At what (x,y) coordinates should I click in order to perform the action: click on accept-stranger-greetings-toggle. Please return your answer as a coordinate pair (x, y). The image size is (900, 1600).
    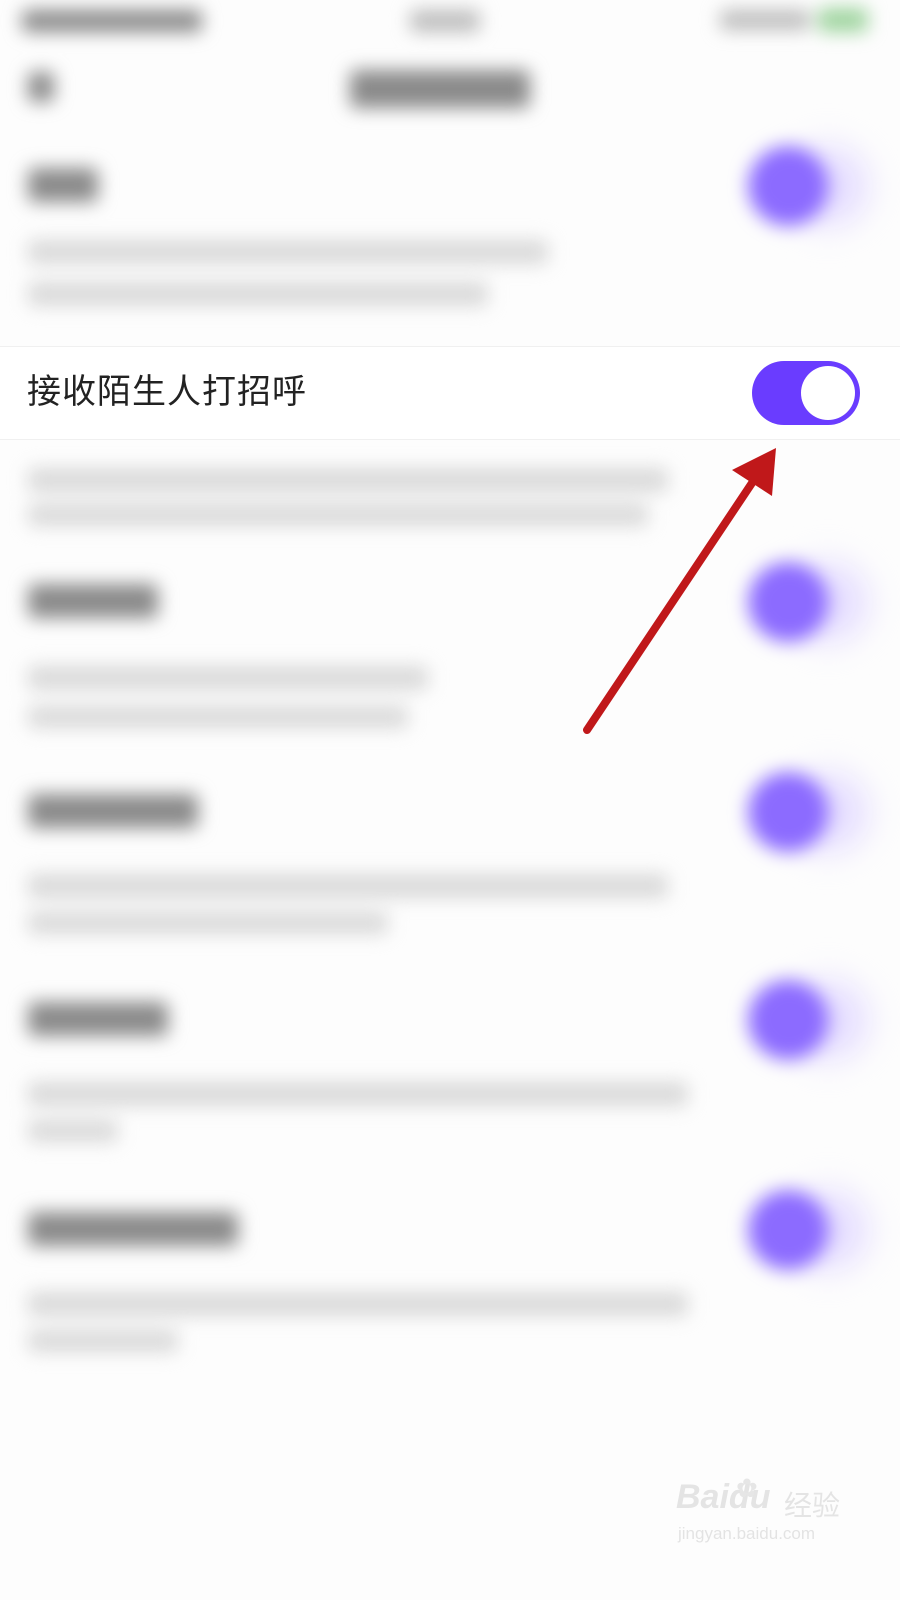
    Looking at the image, I should click on (806, 393).